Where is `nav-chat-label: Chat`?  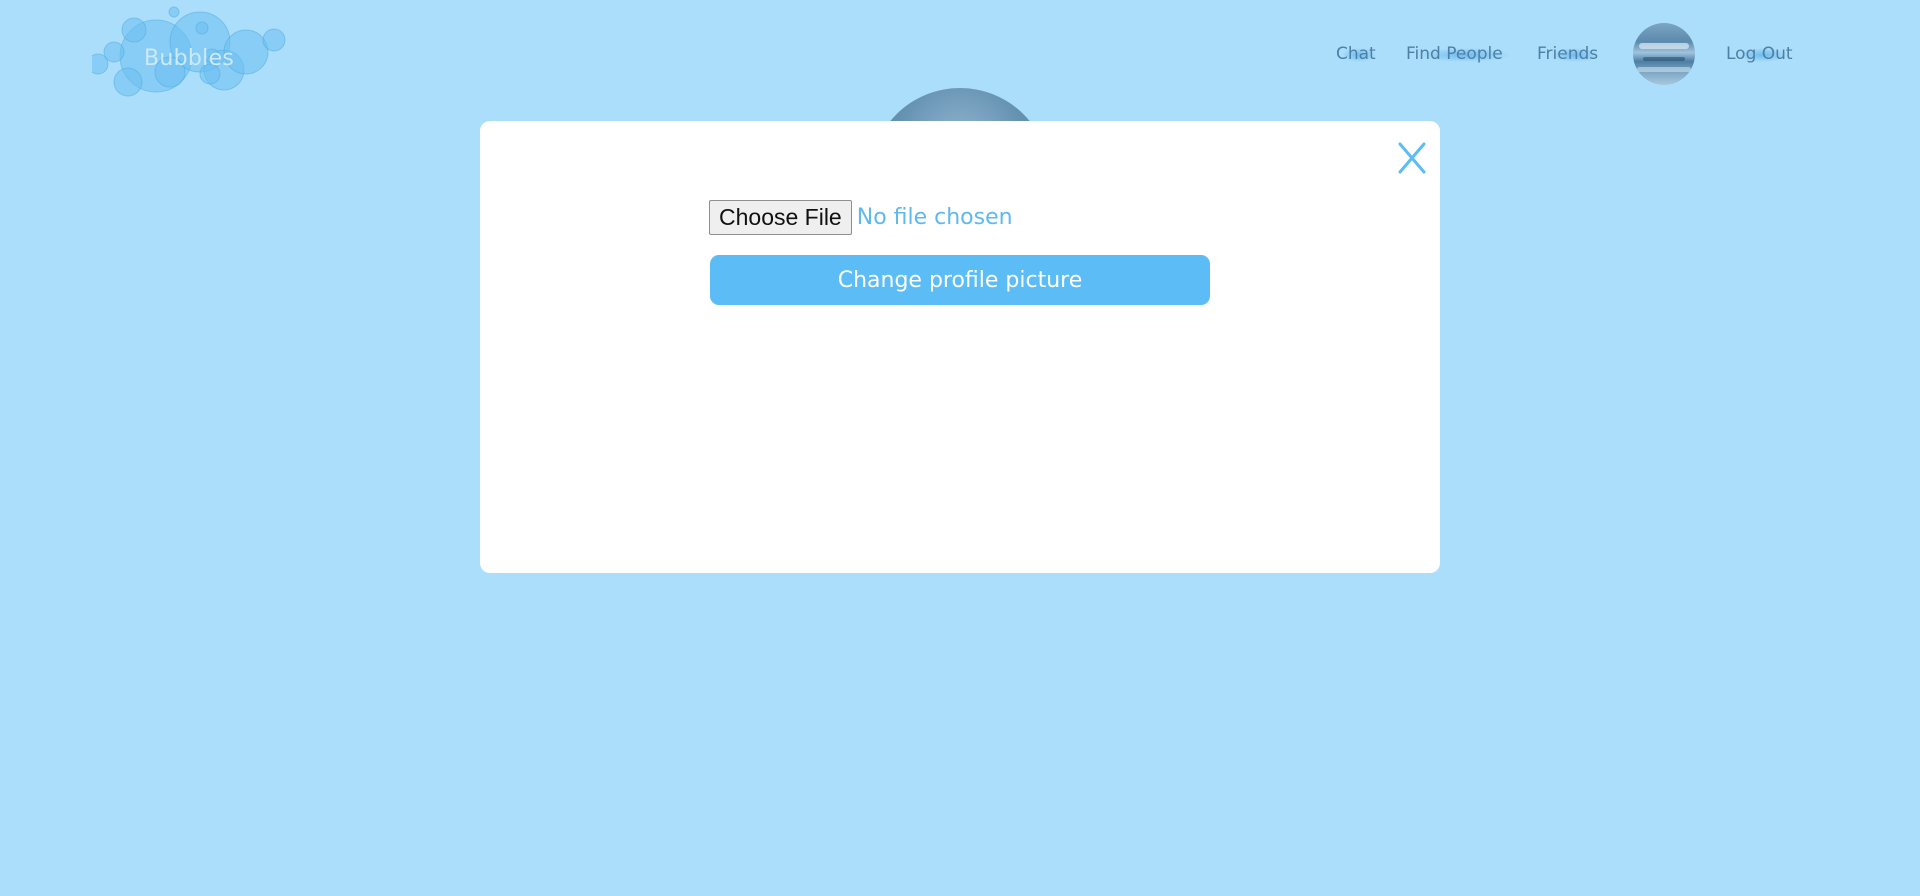 nav-chat-label: Chat is located at coordinates (1356, 54).